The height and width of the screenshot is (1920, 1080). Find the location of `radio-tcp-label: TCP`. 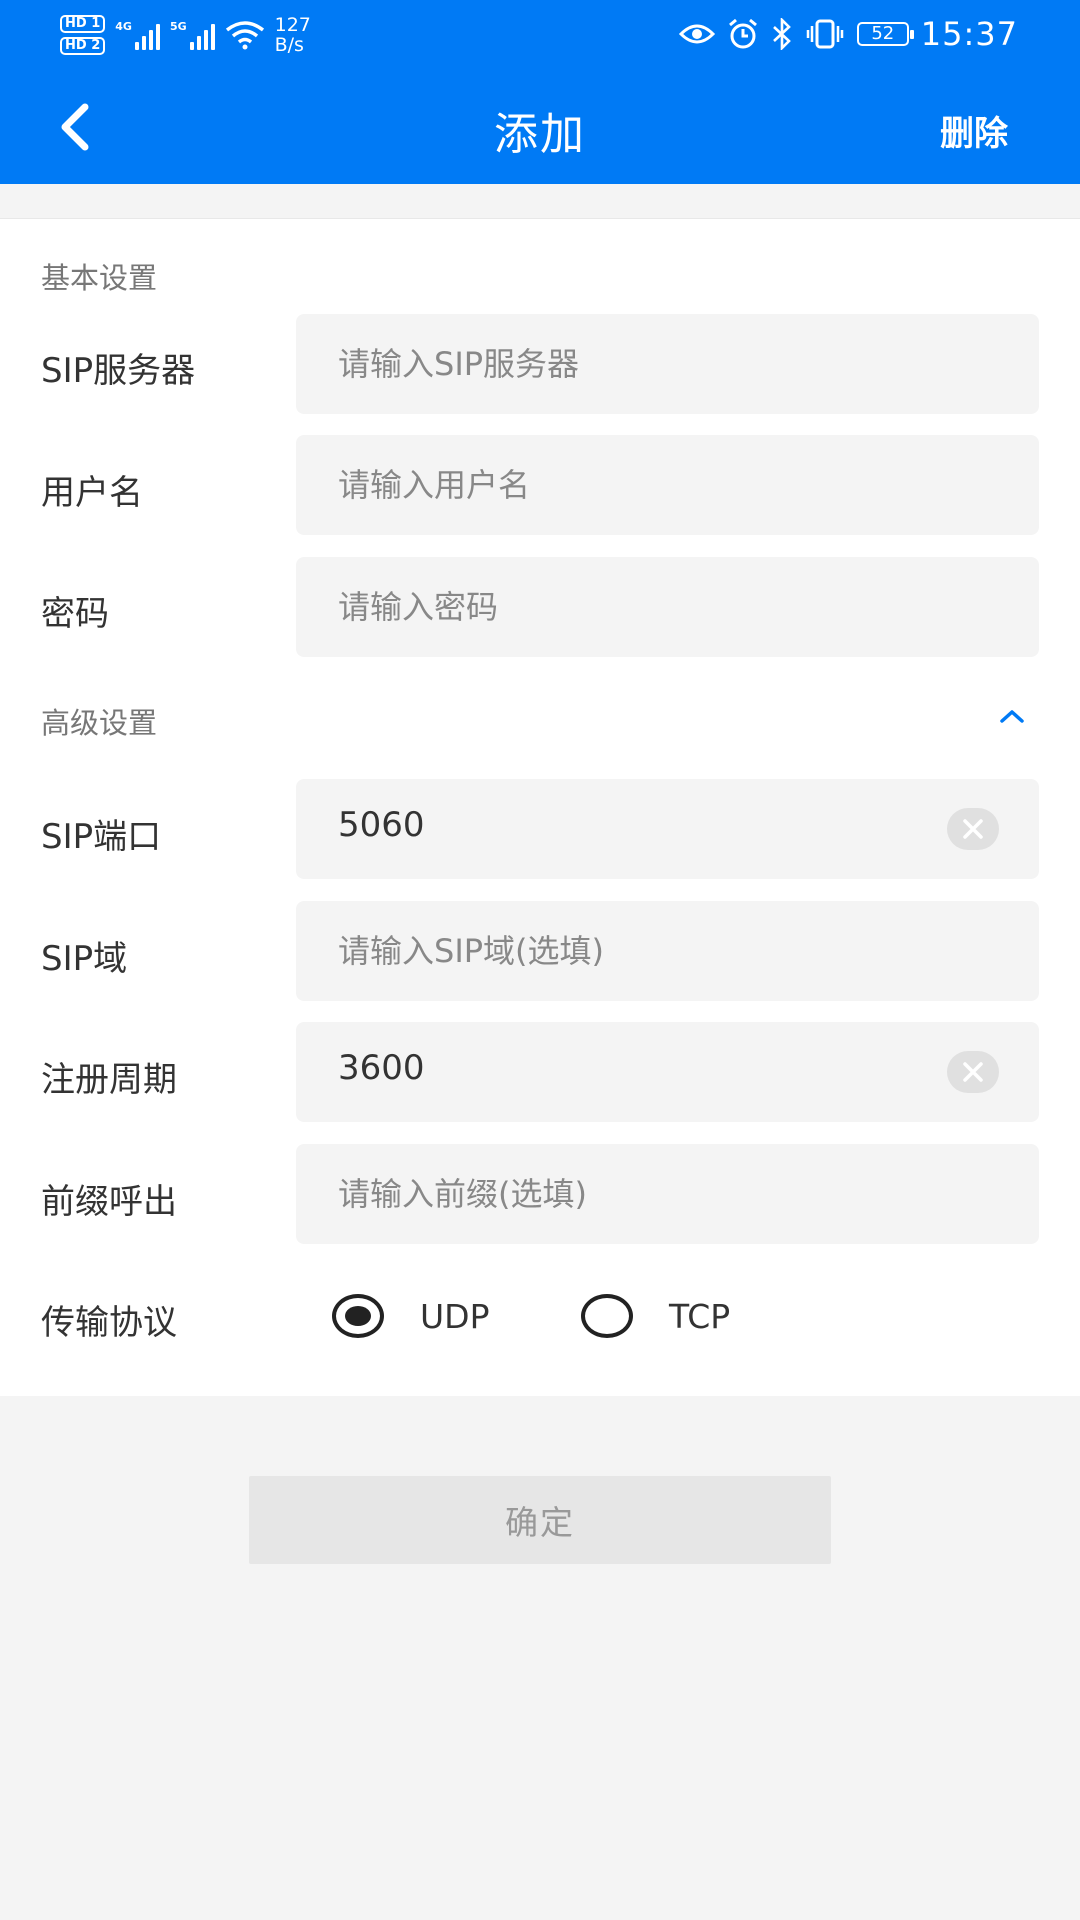

radio-tcp-label: TCP is located at coordinates (700, 1316).